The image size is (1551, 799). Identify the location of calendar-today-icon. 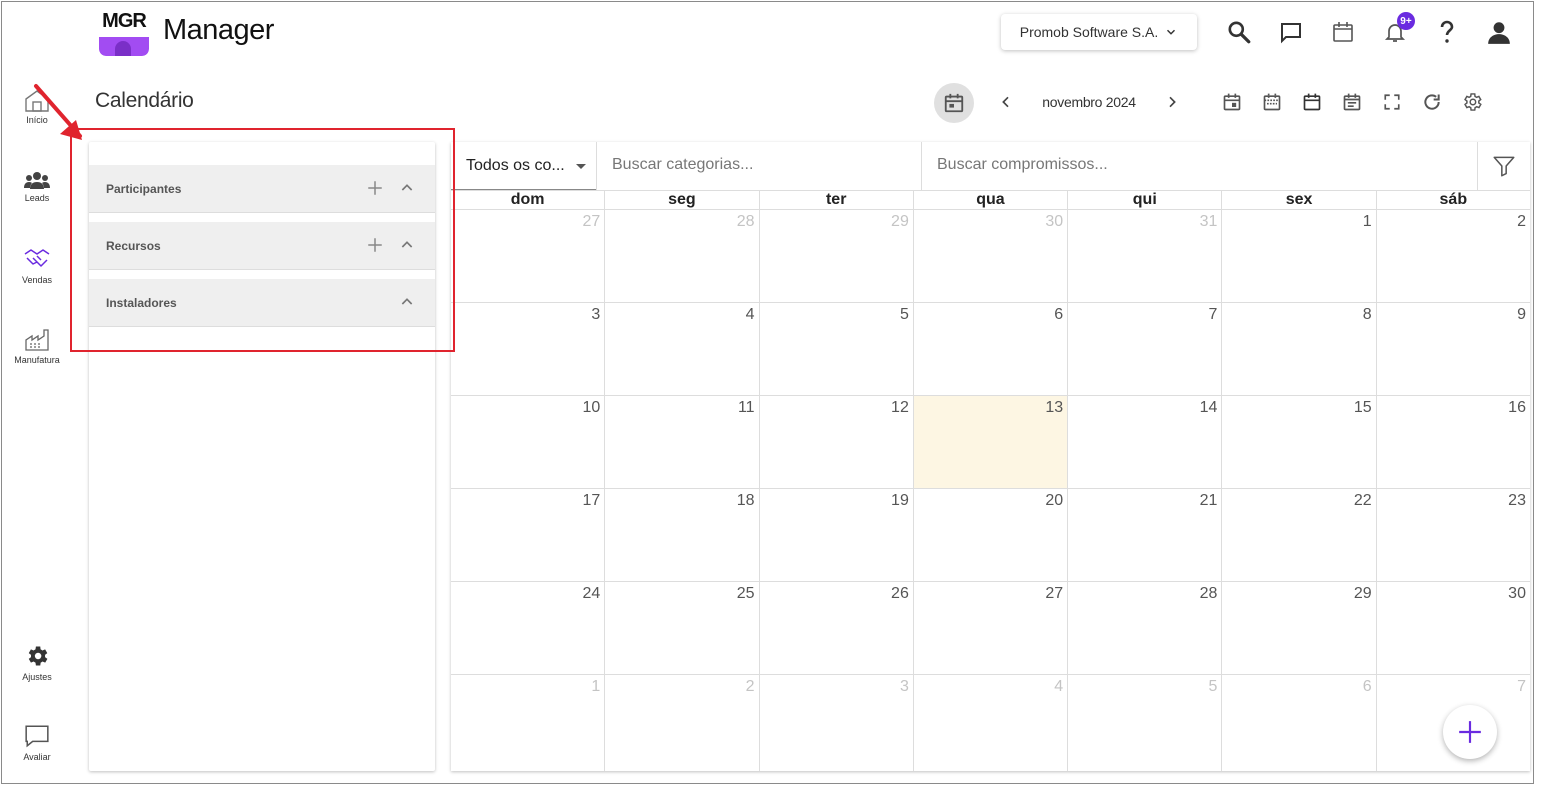
(954, 103).